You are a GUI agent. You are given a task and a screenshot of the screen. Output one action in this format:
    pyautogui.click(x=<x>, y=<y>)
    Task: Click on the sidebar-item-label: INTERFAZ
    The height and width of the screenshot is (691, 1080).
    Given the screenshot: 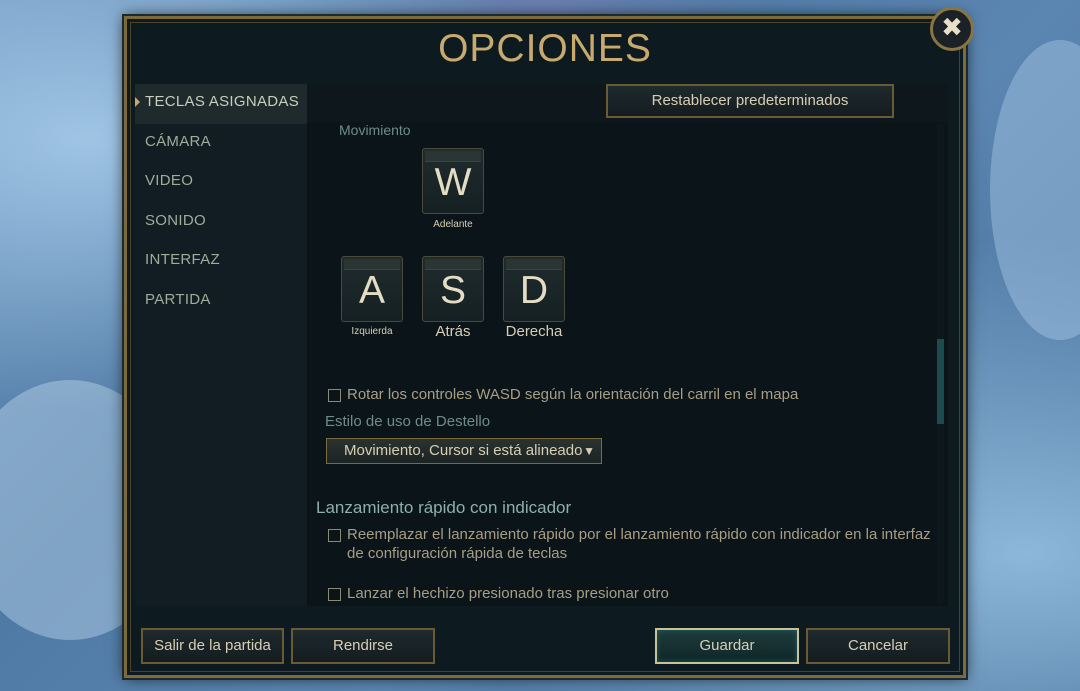 What is the action you would take?
    pyautogui.click(x=182, y=259)
    